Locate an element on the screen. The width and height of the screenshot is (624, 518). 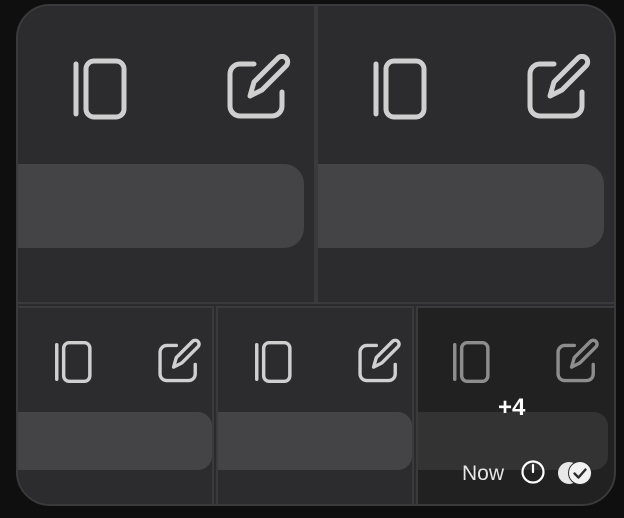
screenshot-tile-5-more: +4 Now is located at coordinates (515, 405).